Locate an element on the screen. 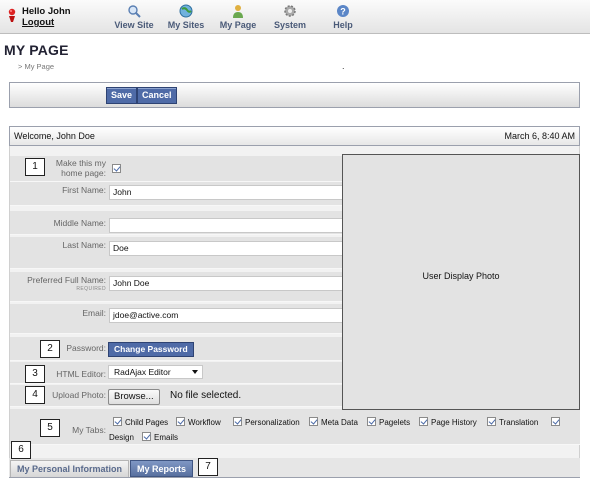 This screenshot has height=484, width=590. nav-view-site: View Site is located at coordinates (134, 18).